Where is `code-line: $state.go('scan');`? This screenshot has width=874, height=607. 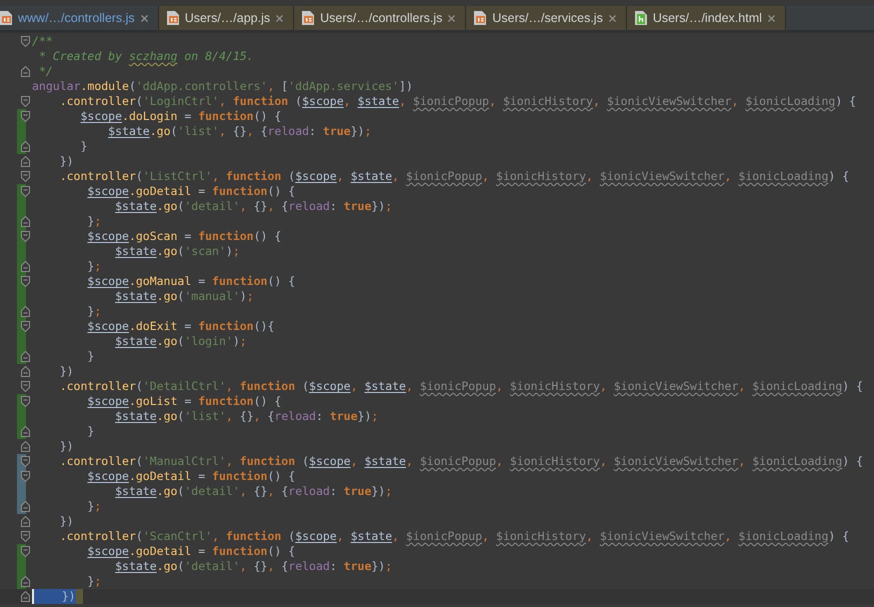 code-line: $state.go('scan'); is located at coordinates (177, 251).